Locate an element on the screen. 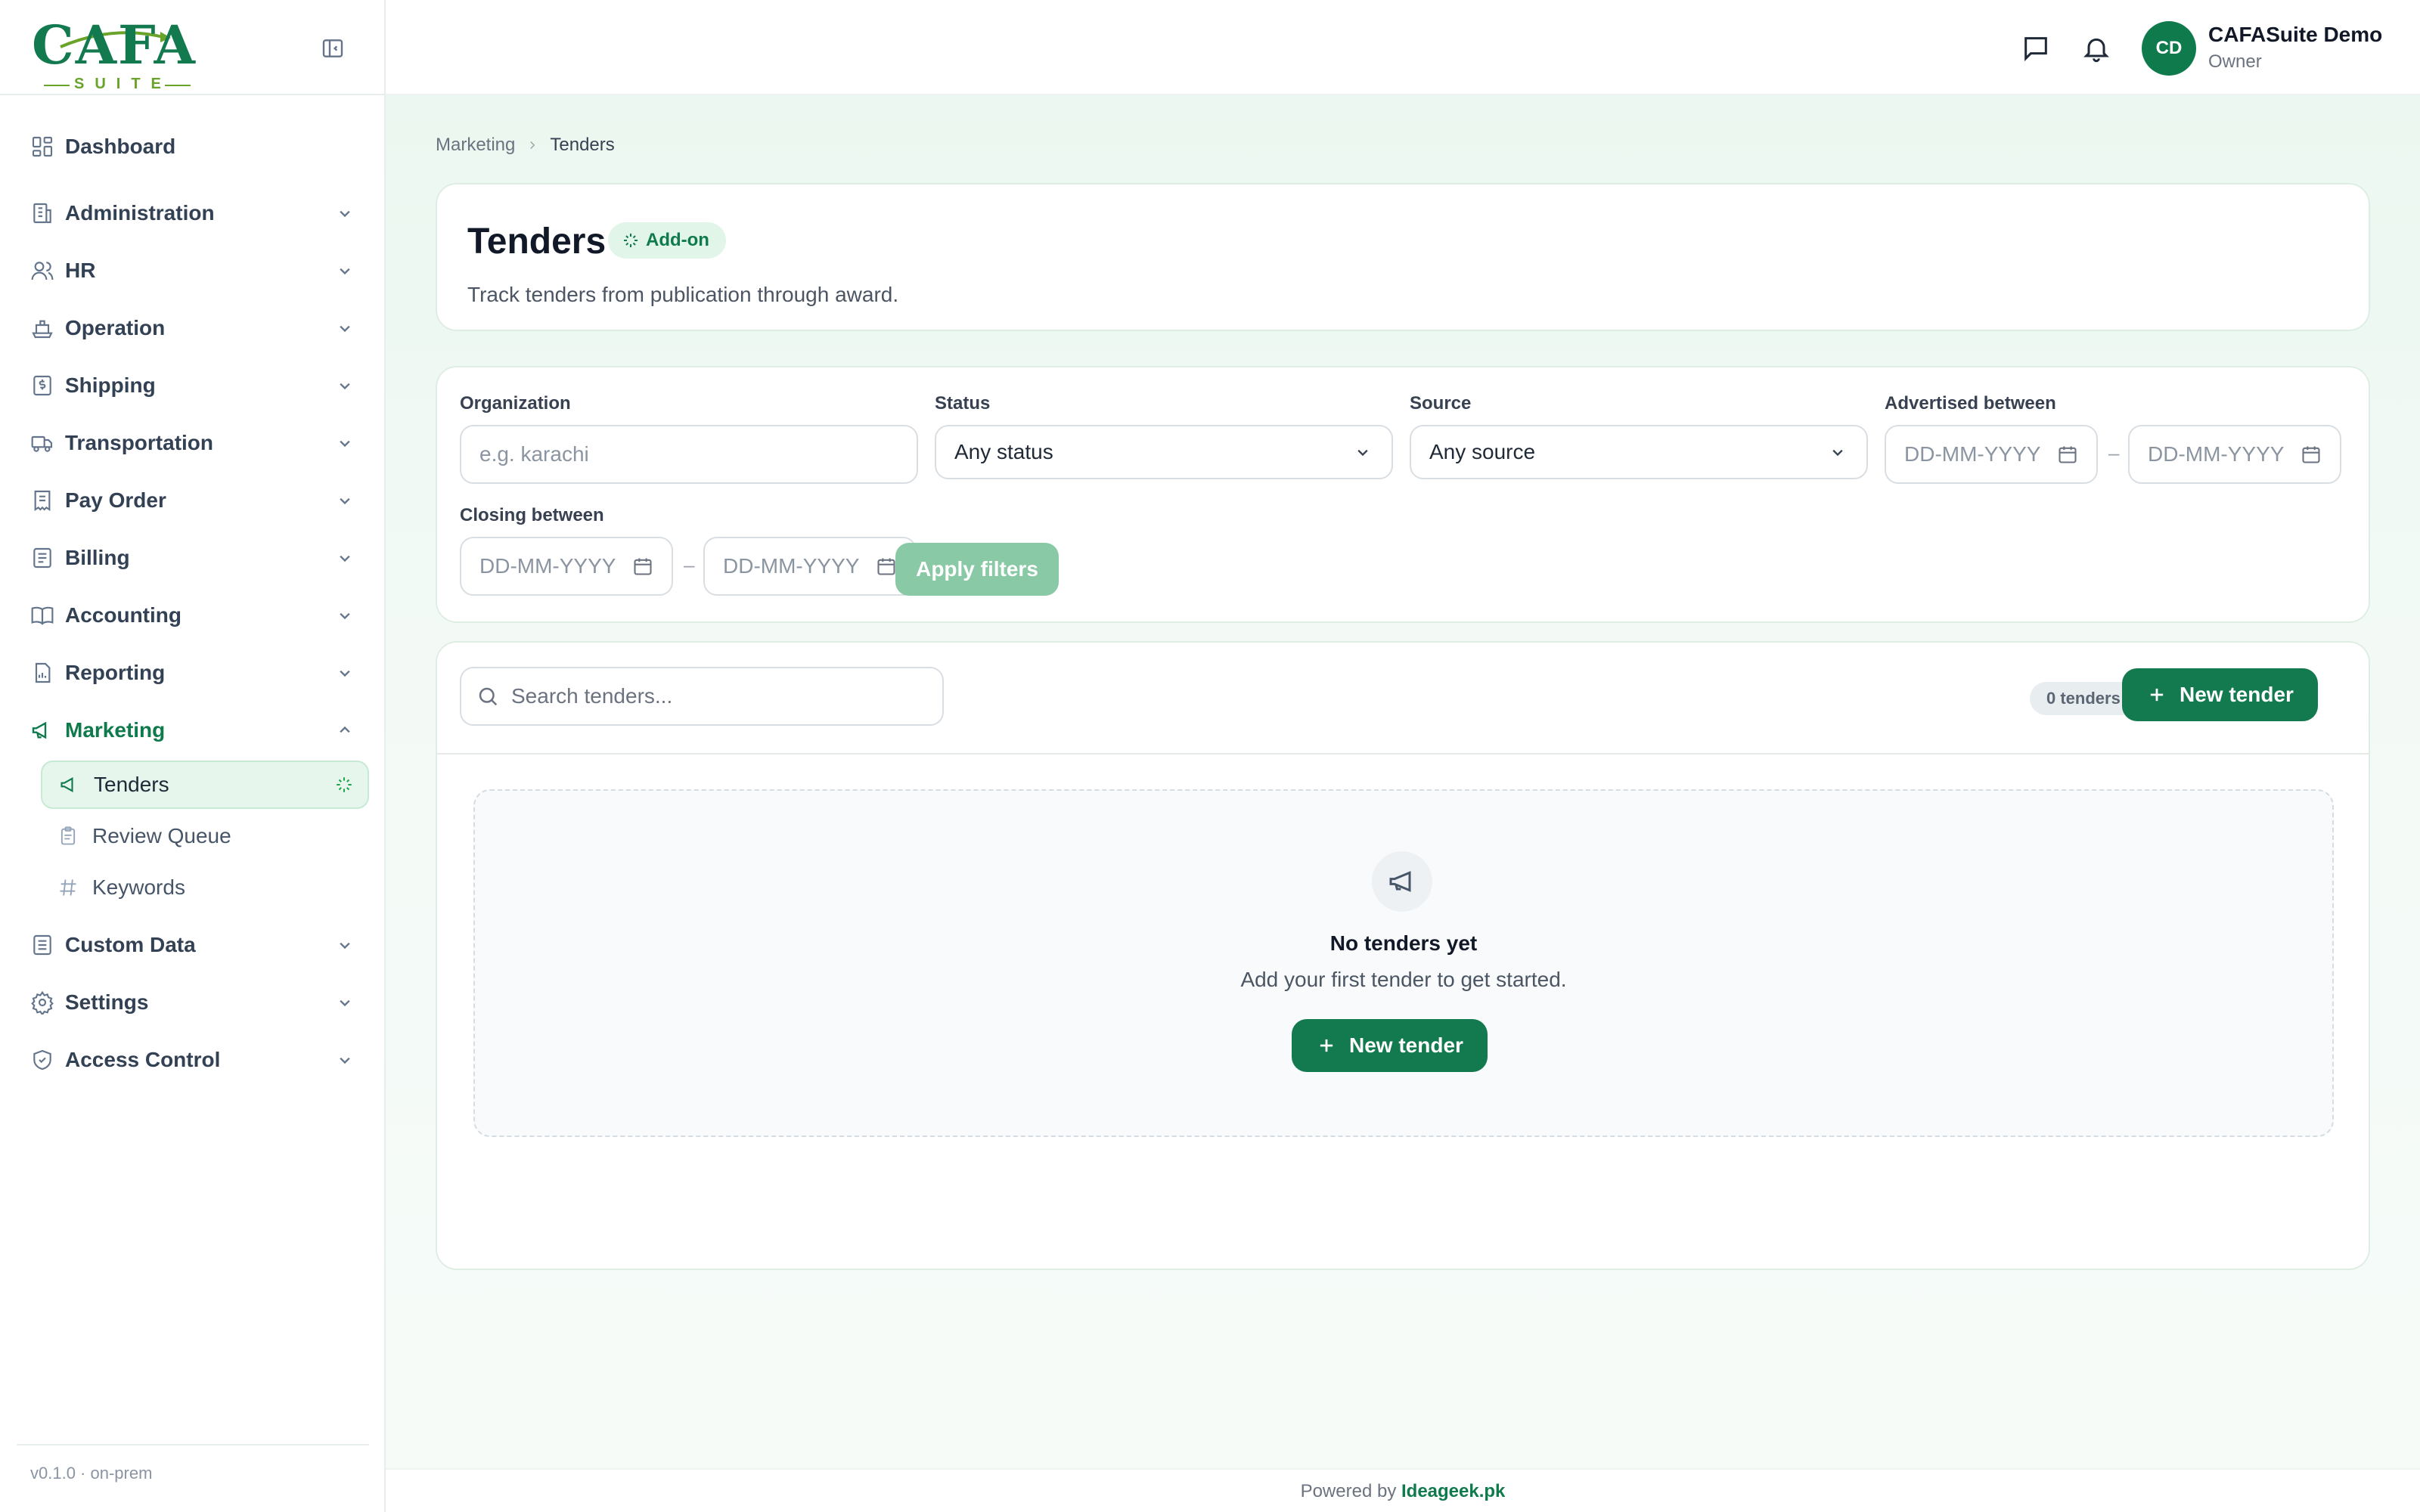  sidebar-subitem-review-queue: Review Queue is located at coordinates (205, 836).